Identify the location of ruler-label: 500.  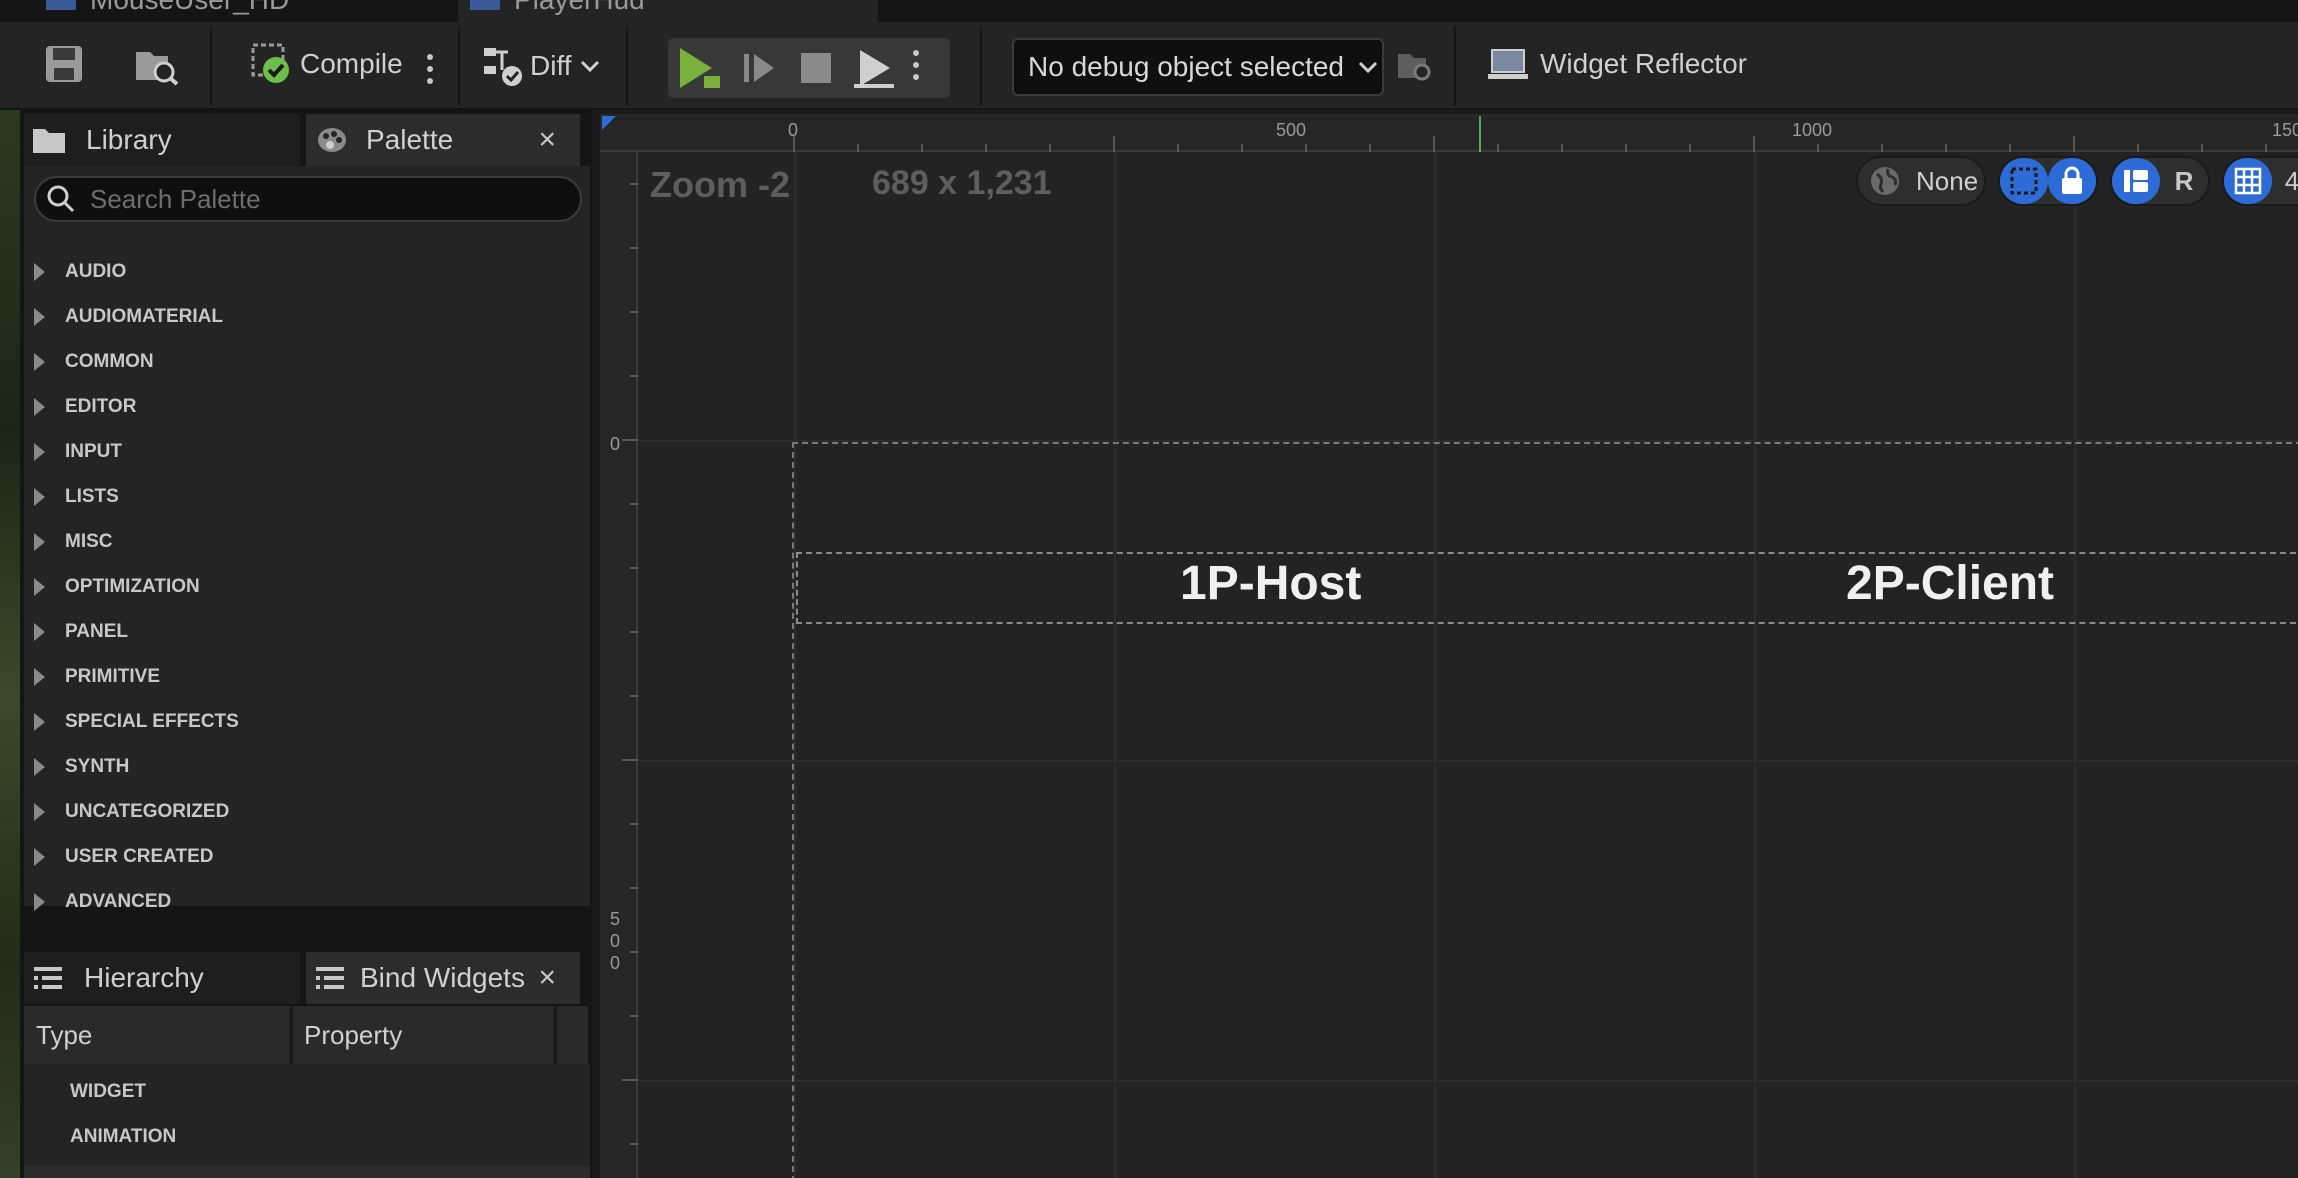
(1291, 130).